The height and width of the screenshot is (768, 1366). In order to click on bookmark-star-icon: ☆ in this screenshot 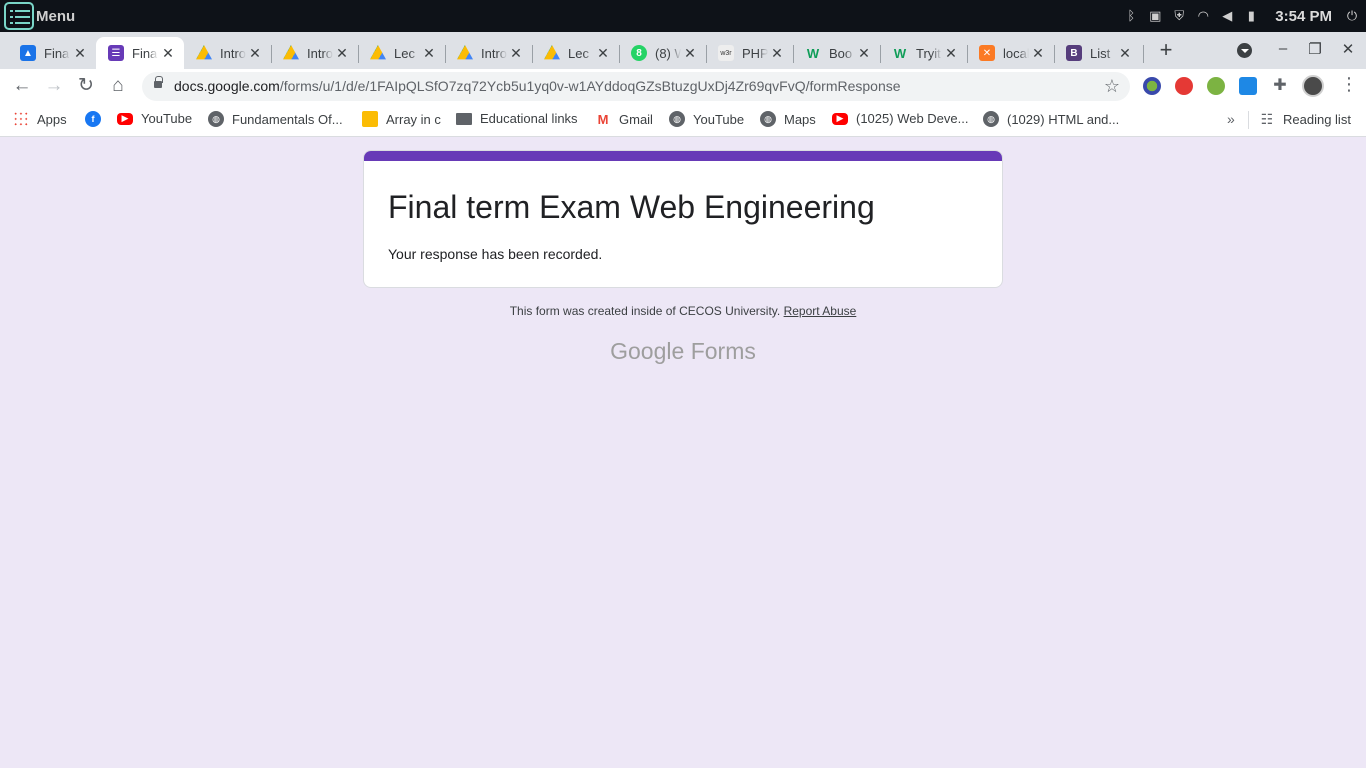, I will do `click(1112, 86)`.